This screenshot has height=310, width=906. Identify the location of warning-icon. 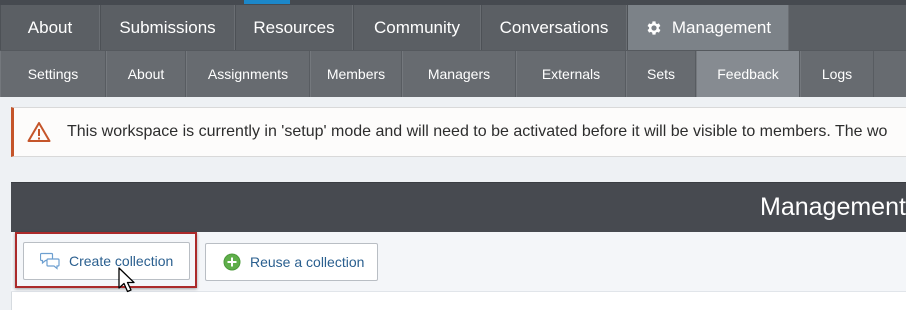
(39, 132).